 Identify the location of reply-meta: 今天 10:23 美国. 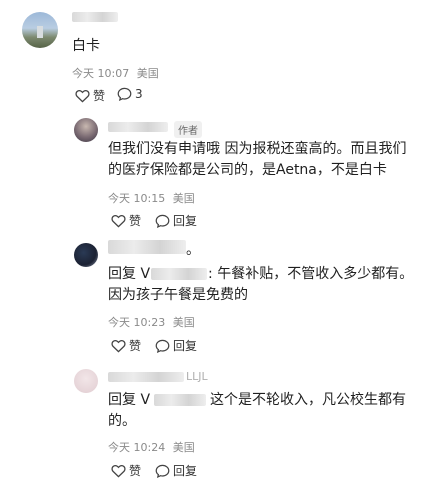
(151, 322).